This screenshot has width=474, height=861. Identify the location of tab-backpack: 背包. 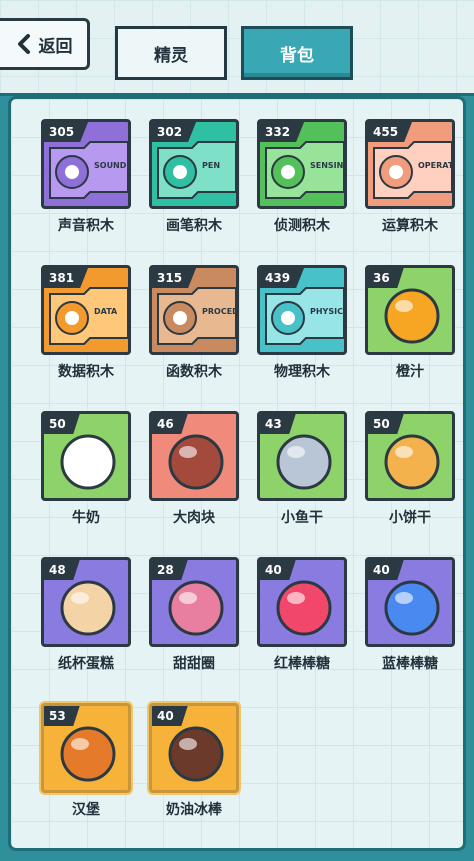
(297, 53).